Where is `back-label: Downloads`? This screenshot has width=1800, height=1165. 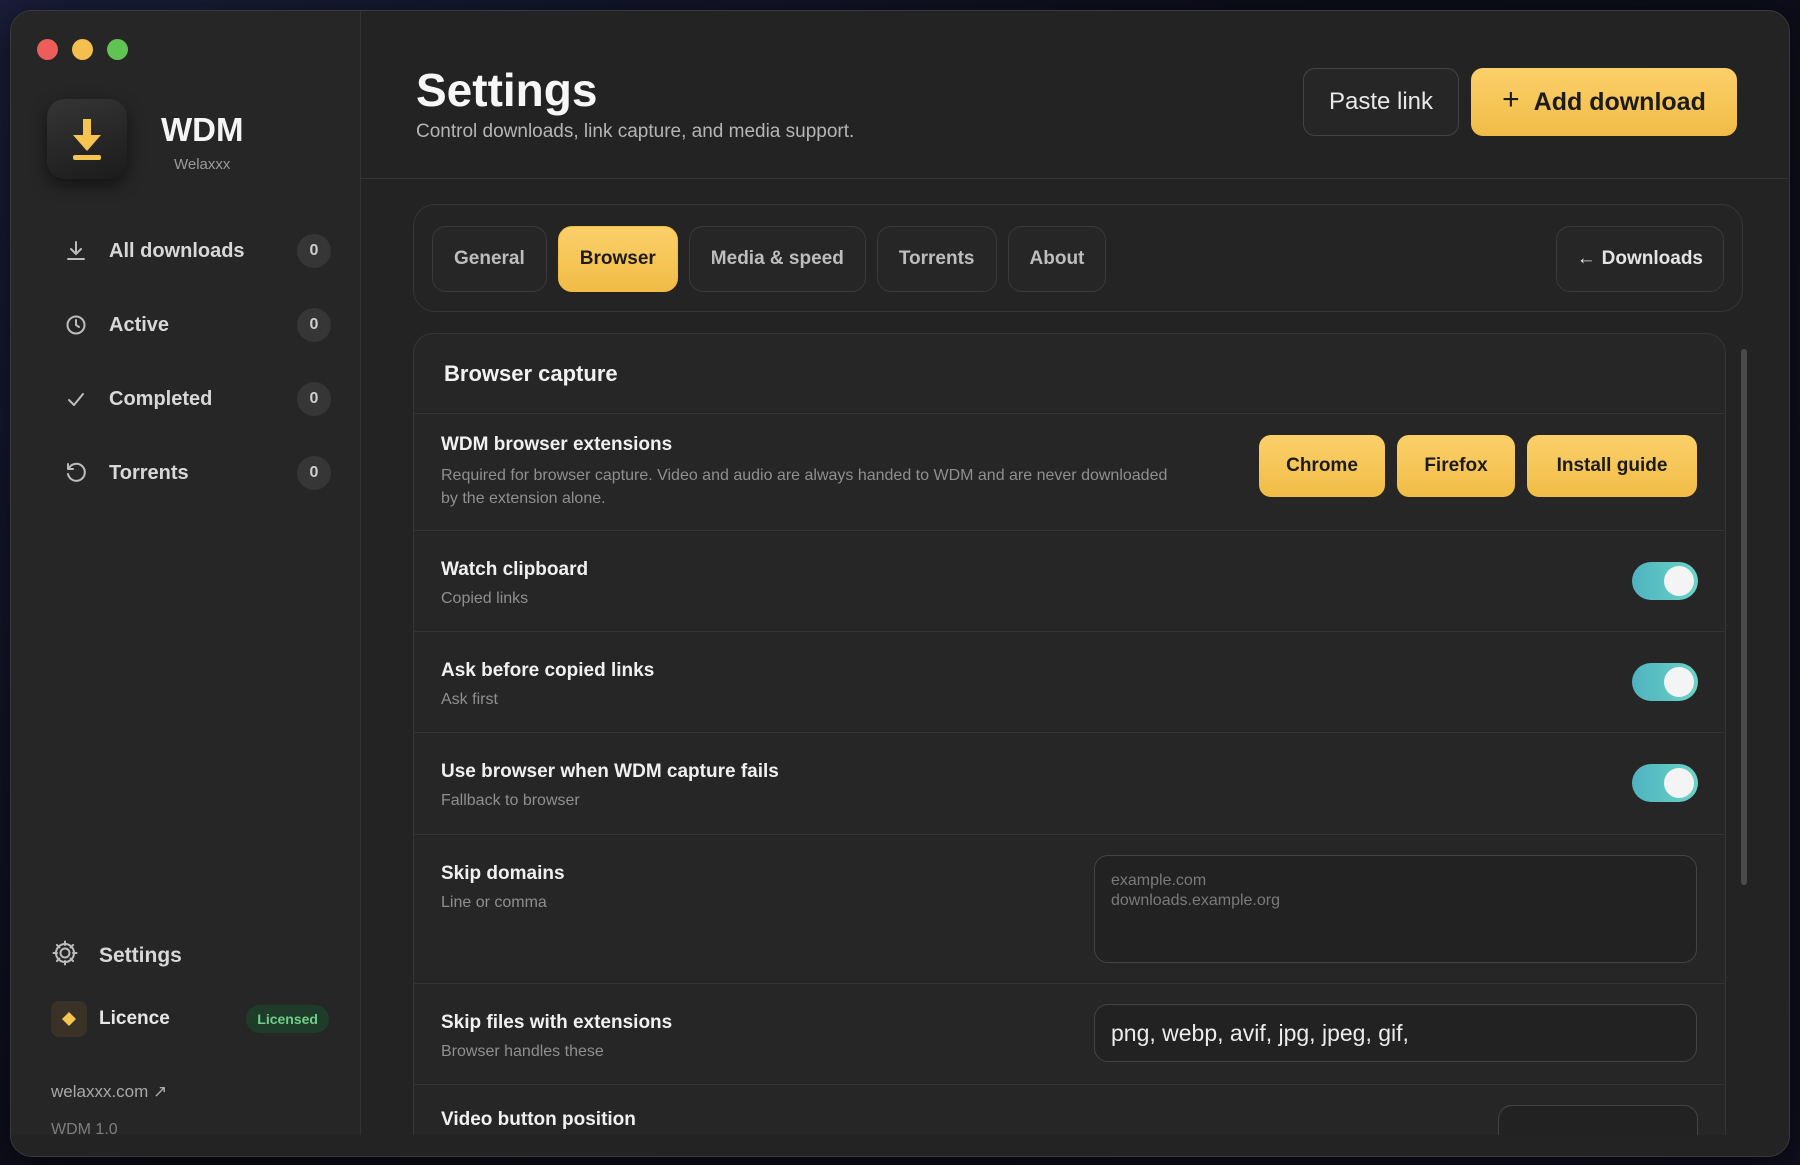
back-label: Downloads is located at coordinates (1652, 258).